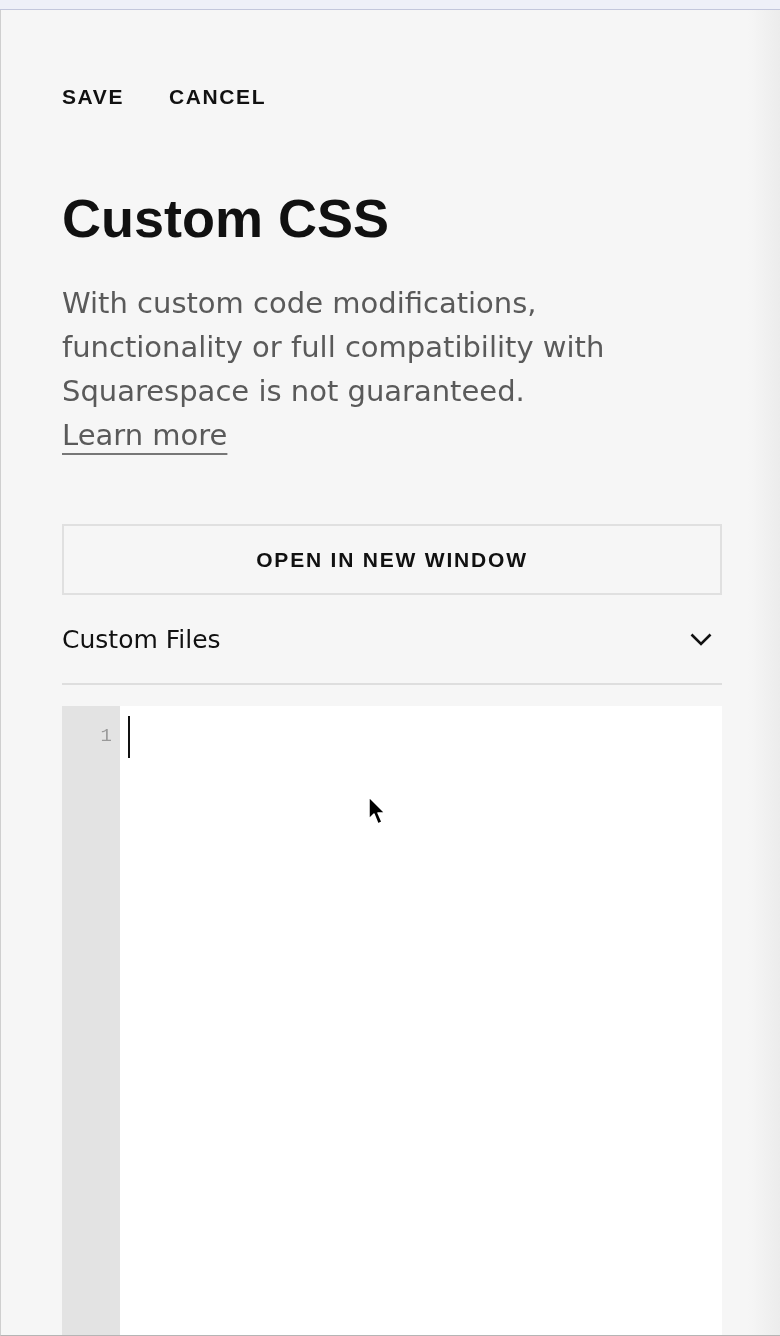 This screenshot has height=1336, width=780. Describe the element at coordinates (226, 218) in the screenshot. I see `page-title: Custom CSS` at that location.